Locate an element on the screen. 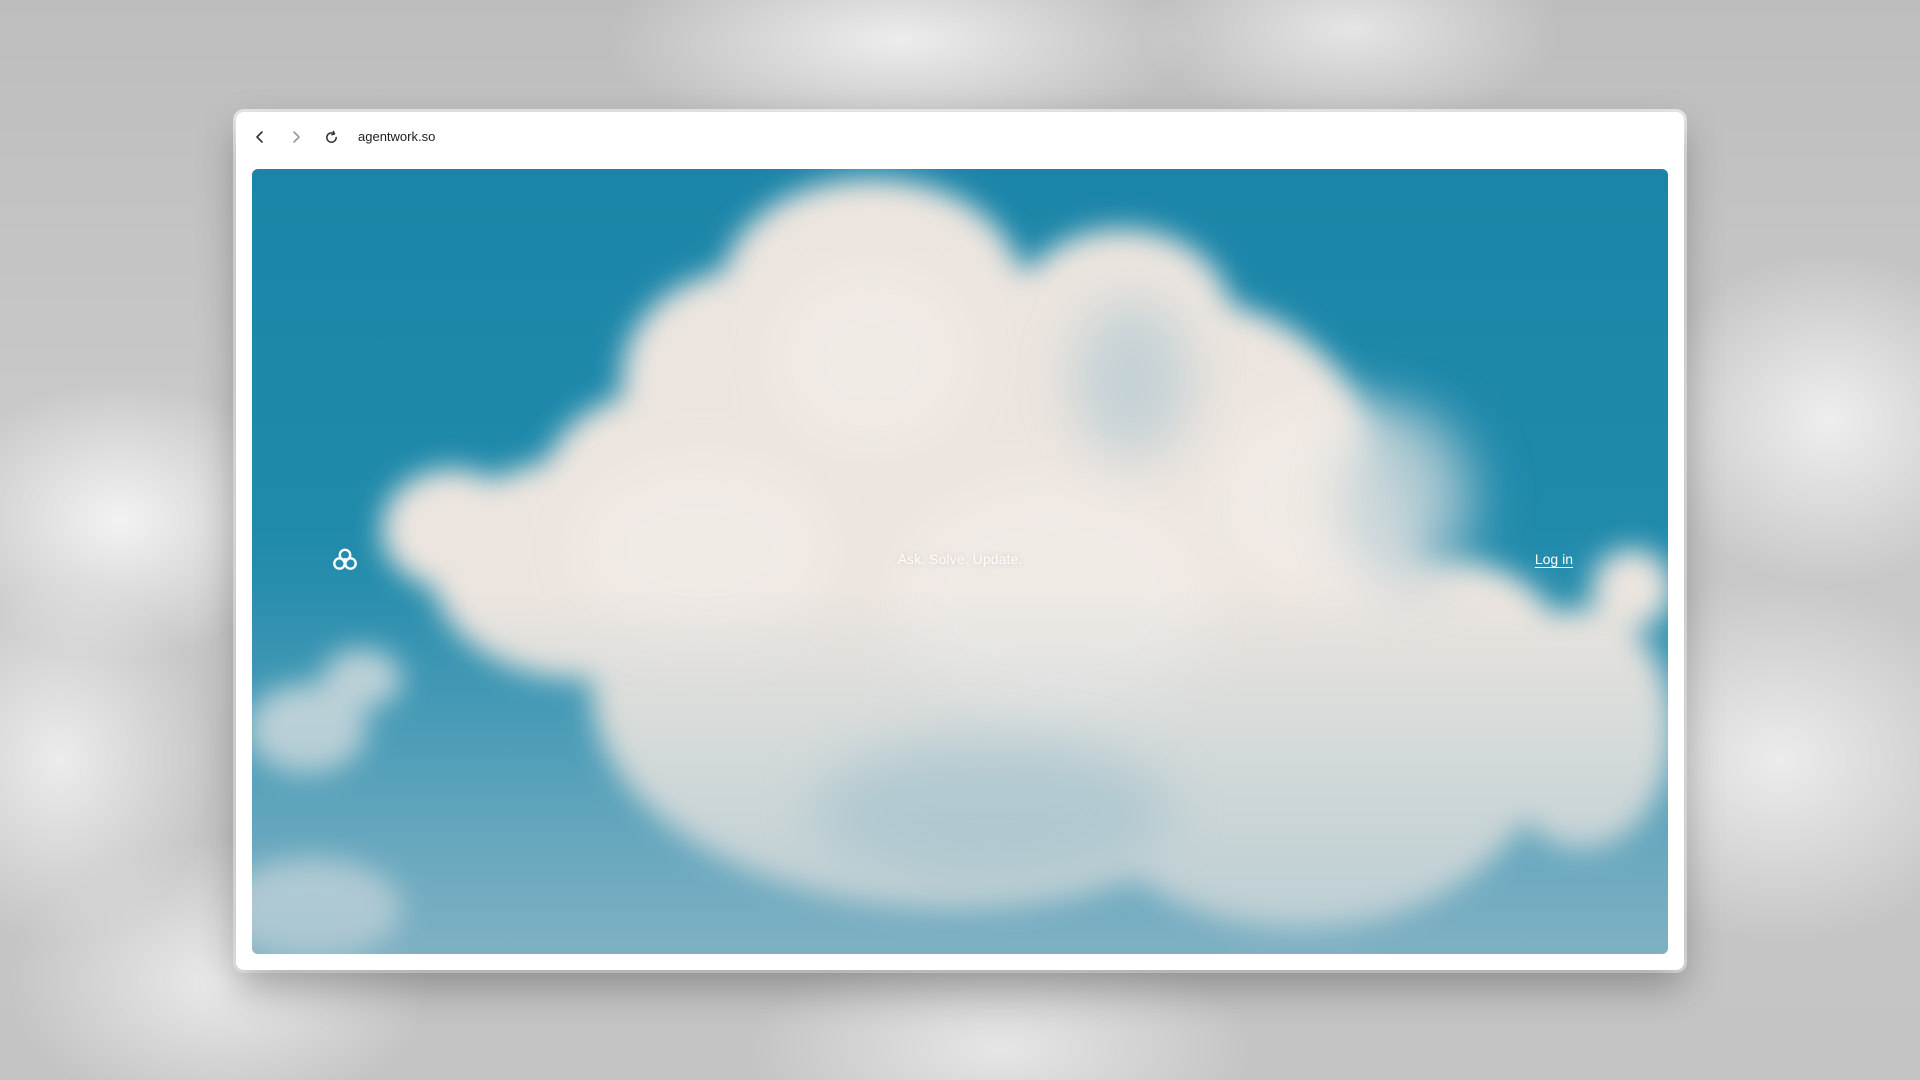 The image size is (1920, 1080). hero-tagline: Ask. Solve. Update. is located at coordinates (960, 559).